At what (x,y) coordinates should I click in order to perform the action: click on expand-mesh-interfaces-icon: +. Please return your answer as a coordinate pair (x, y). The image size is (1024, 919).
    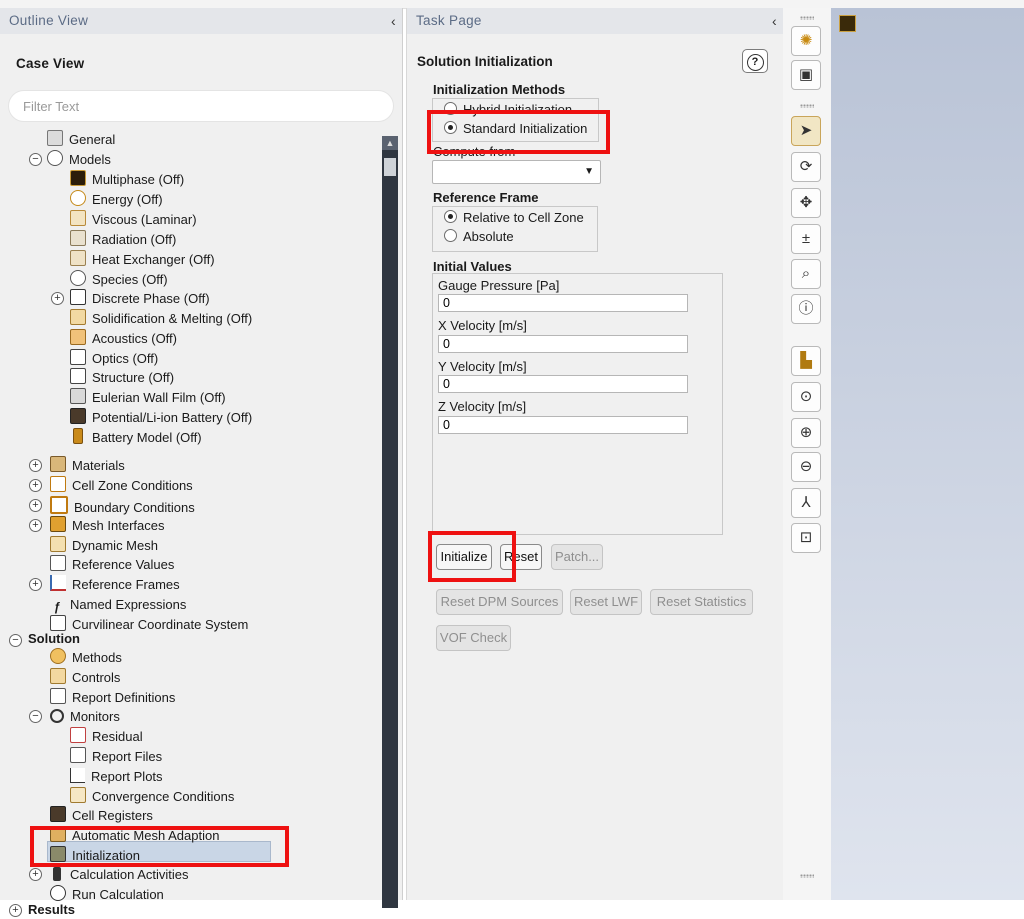
    Looking at the image, I should click on (35, 525).